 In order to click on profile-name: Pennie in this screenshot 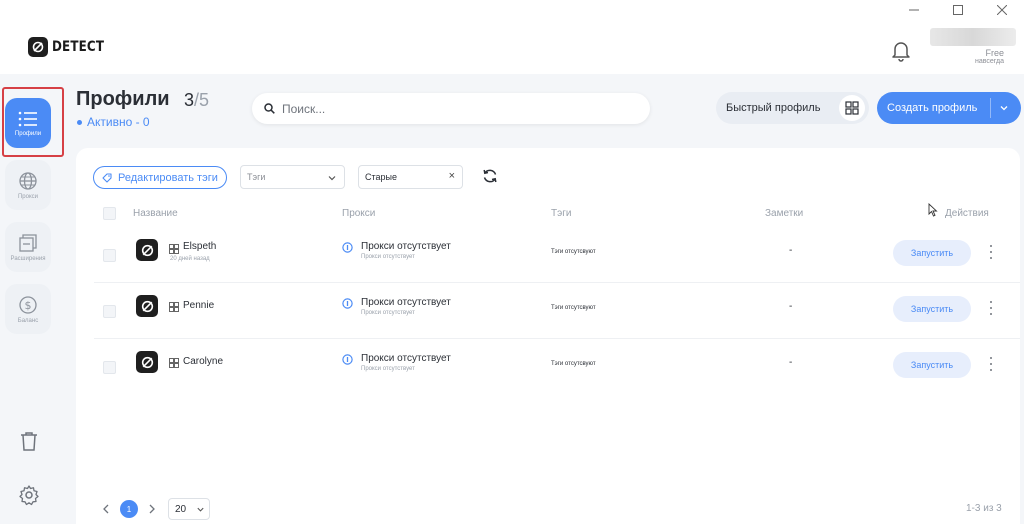, I will do `click(198, 305)`.